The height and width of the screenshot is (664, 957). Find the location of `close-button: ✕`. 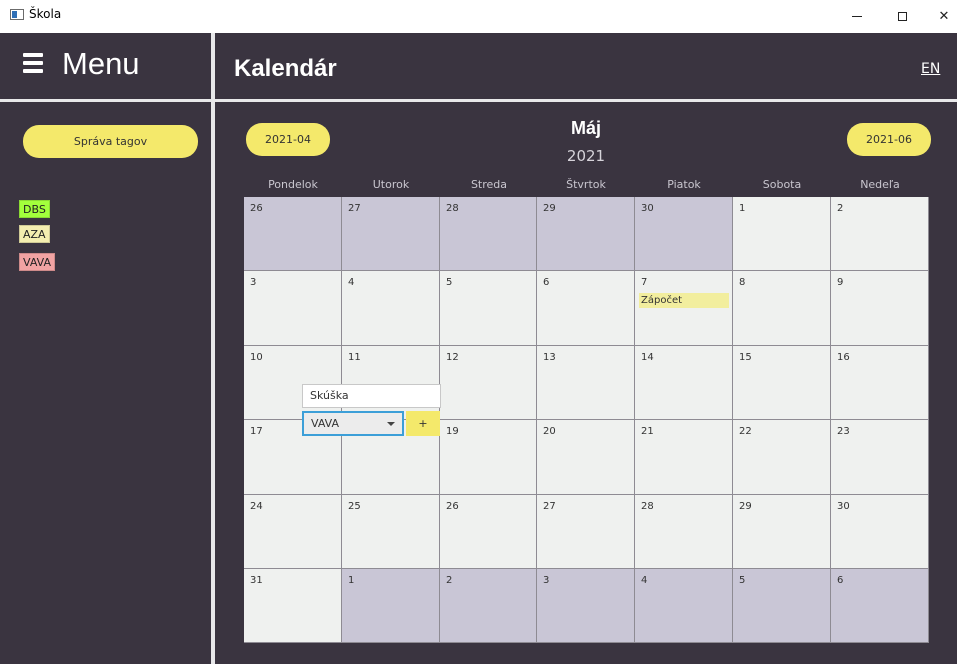

close-button: ✕ is located at coordinates (939, 16).